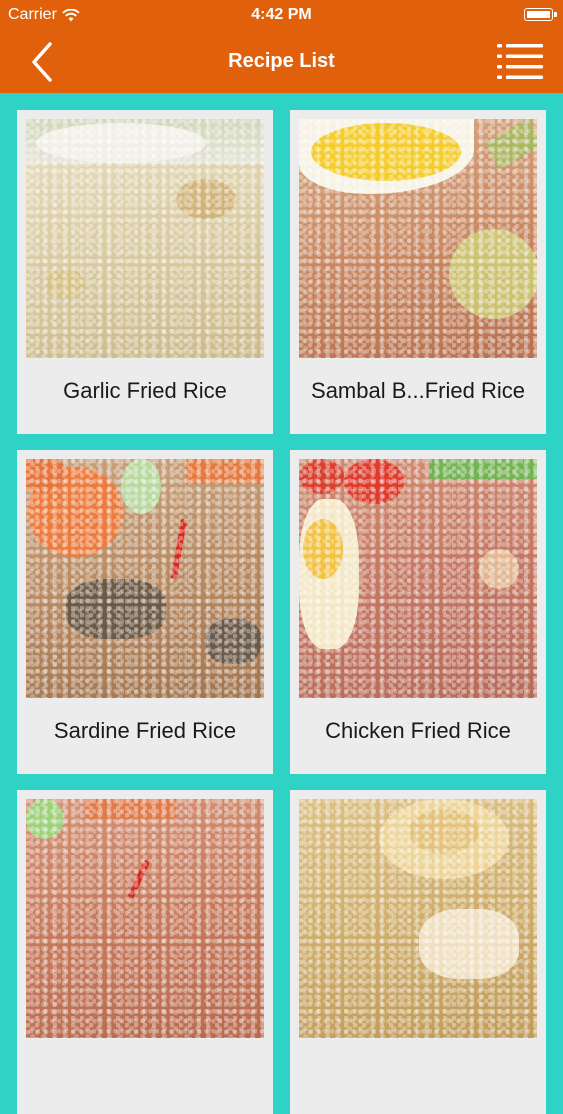 This screenshot has width=563, height=1114. I want to click on list-icon, so click(520, 61).